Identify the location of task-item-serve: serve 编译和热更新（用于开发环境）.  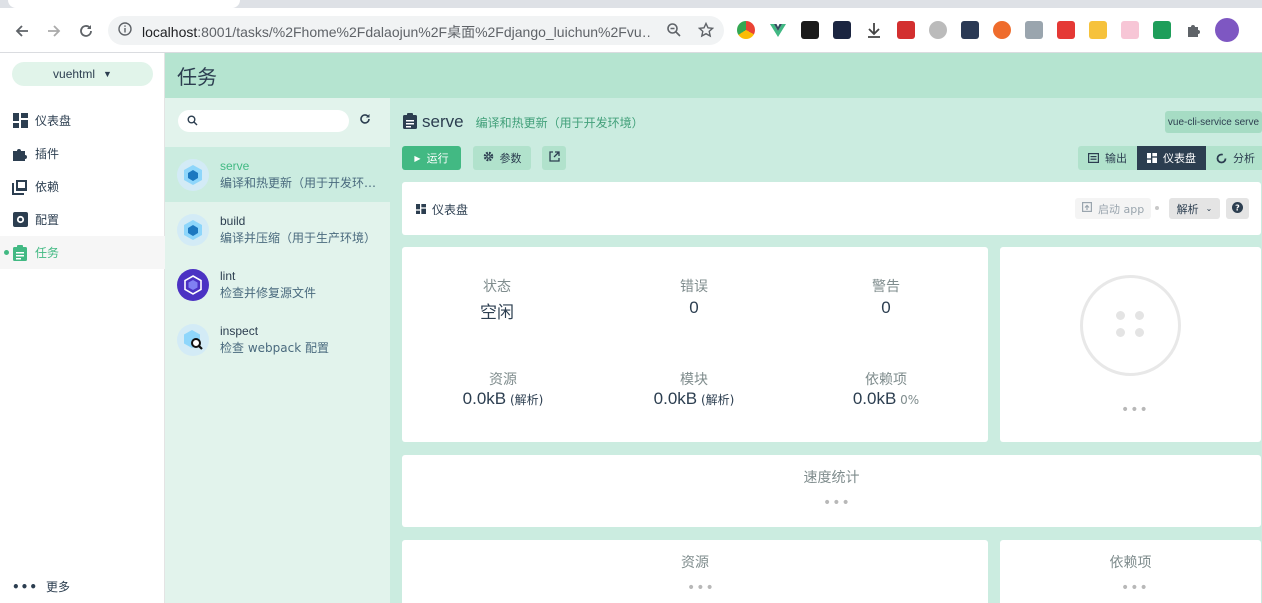
(277, 174).